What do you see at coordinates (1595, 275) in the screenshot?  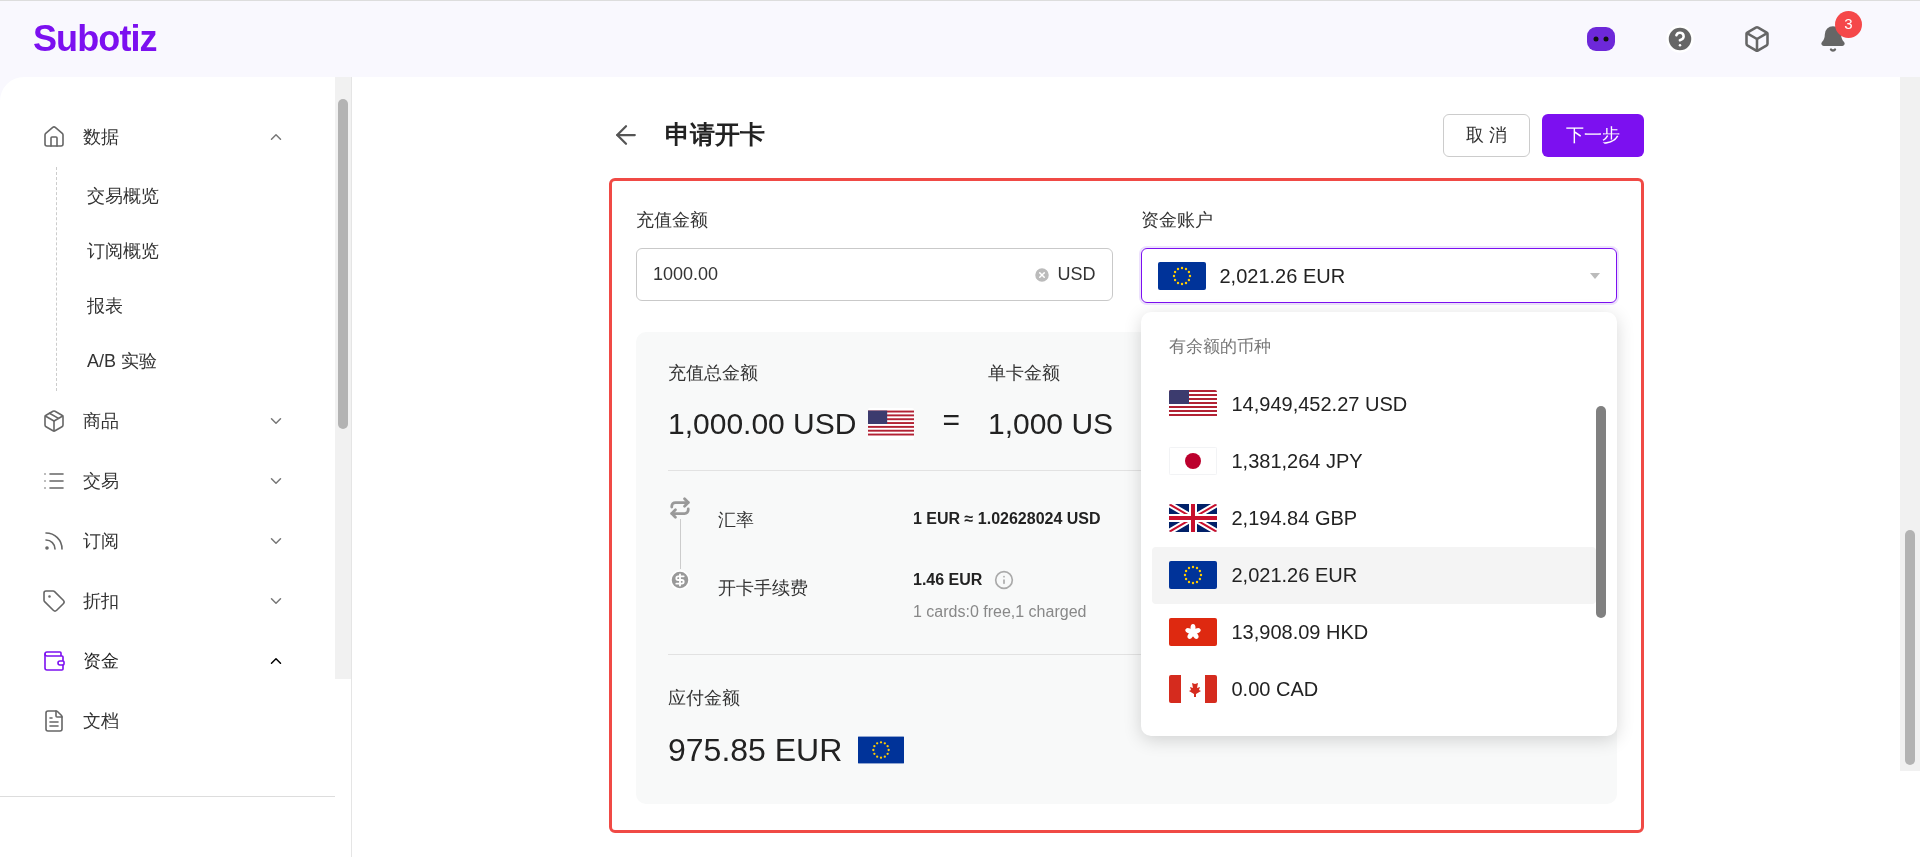 I see `caret-icon` at bounding box center [1595, 275].